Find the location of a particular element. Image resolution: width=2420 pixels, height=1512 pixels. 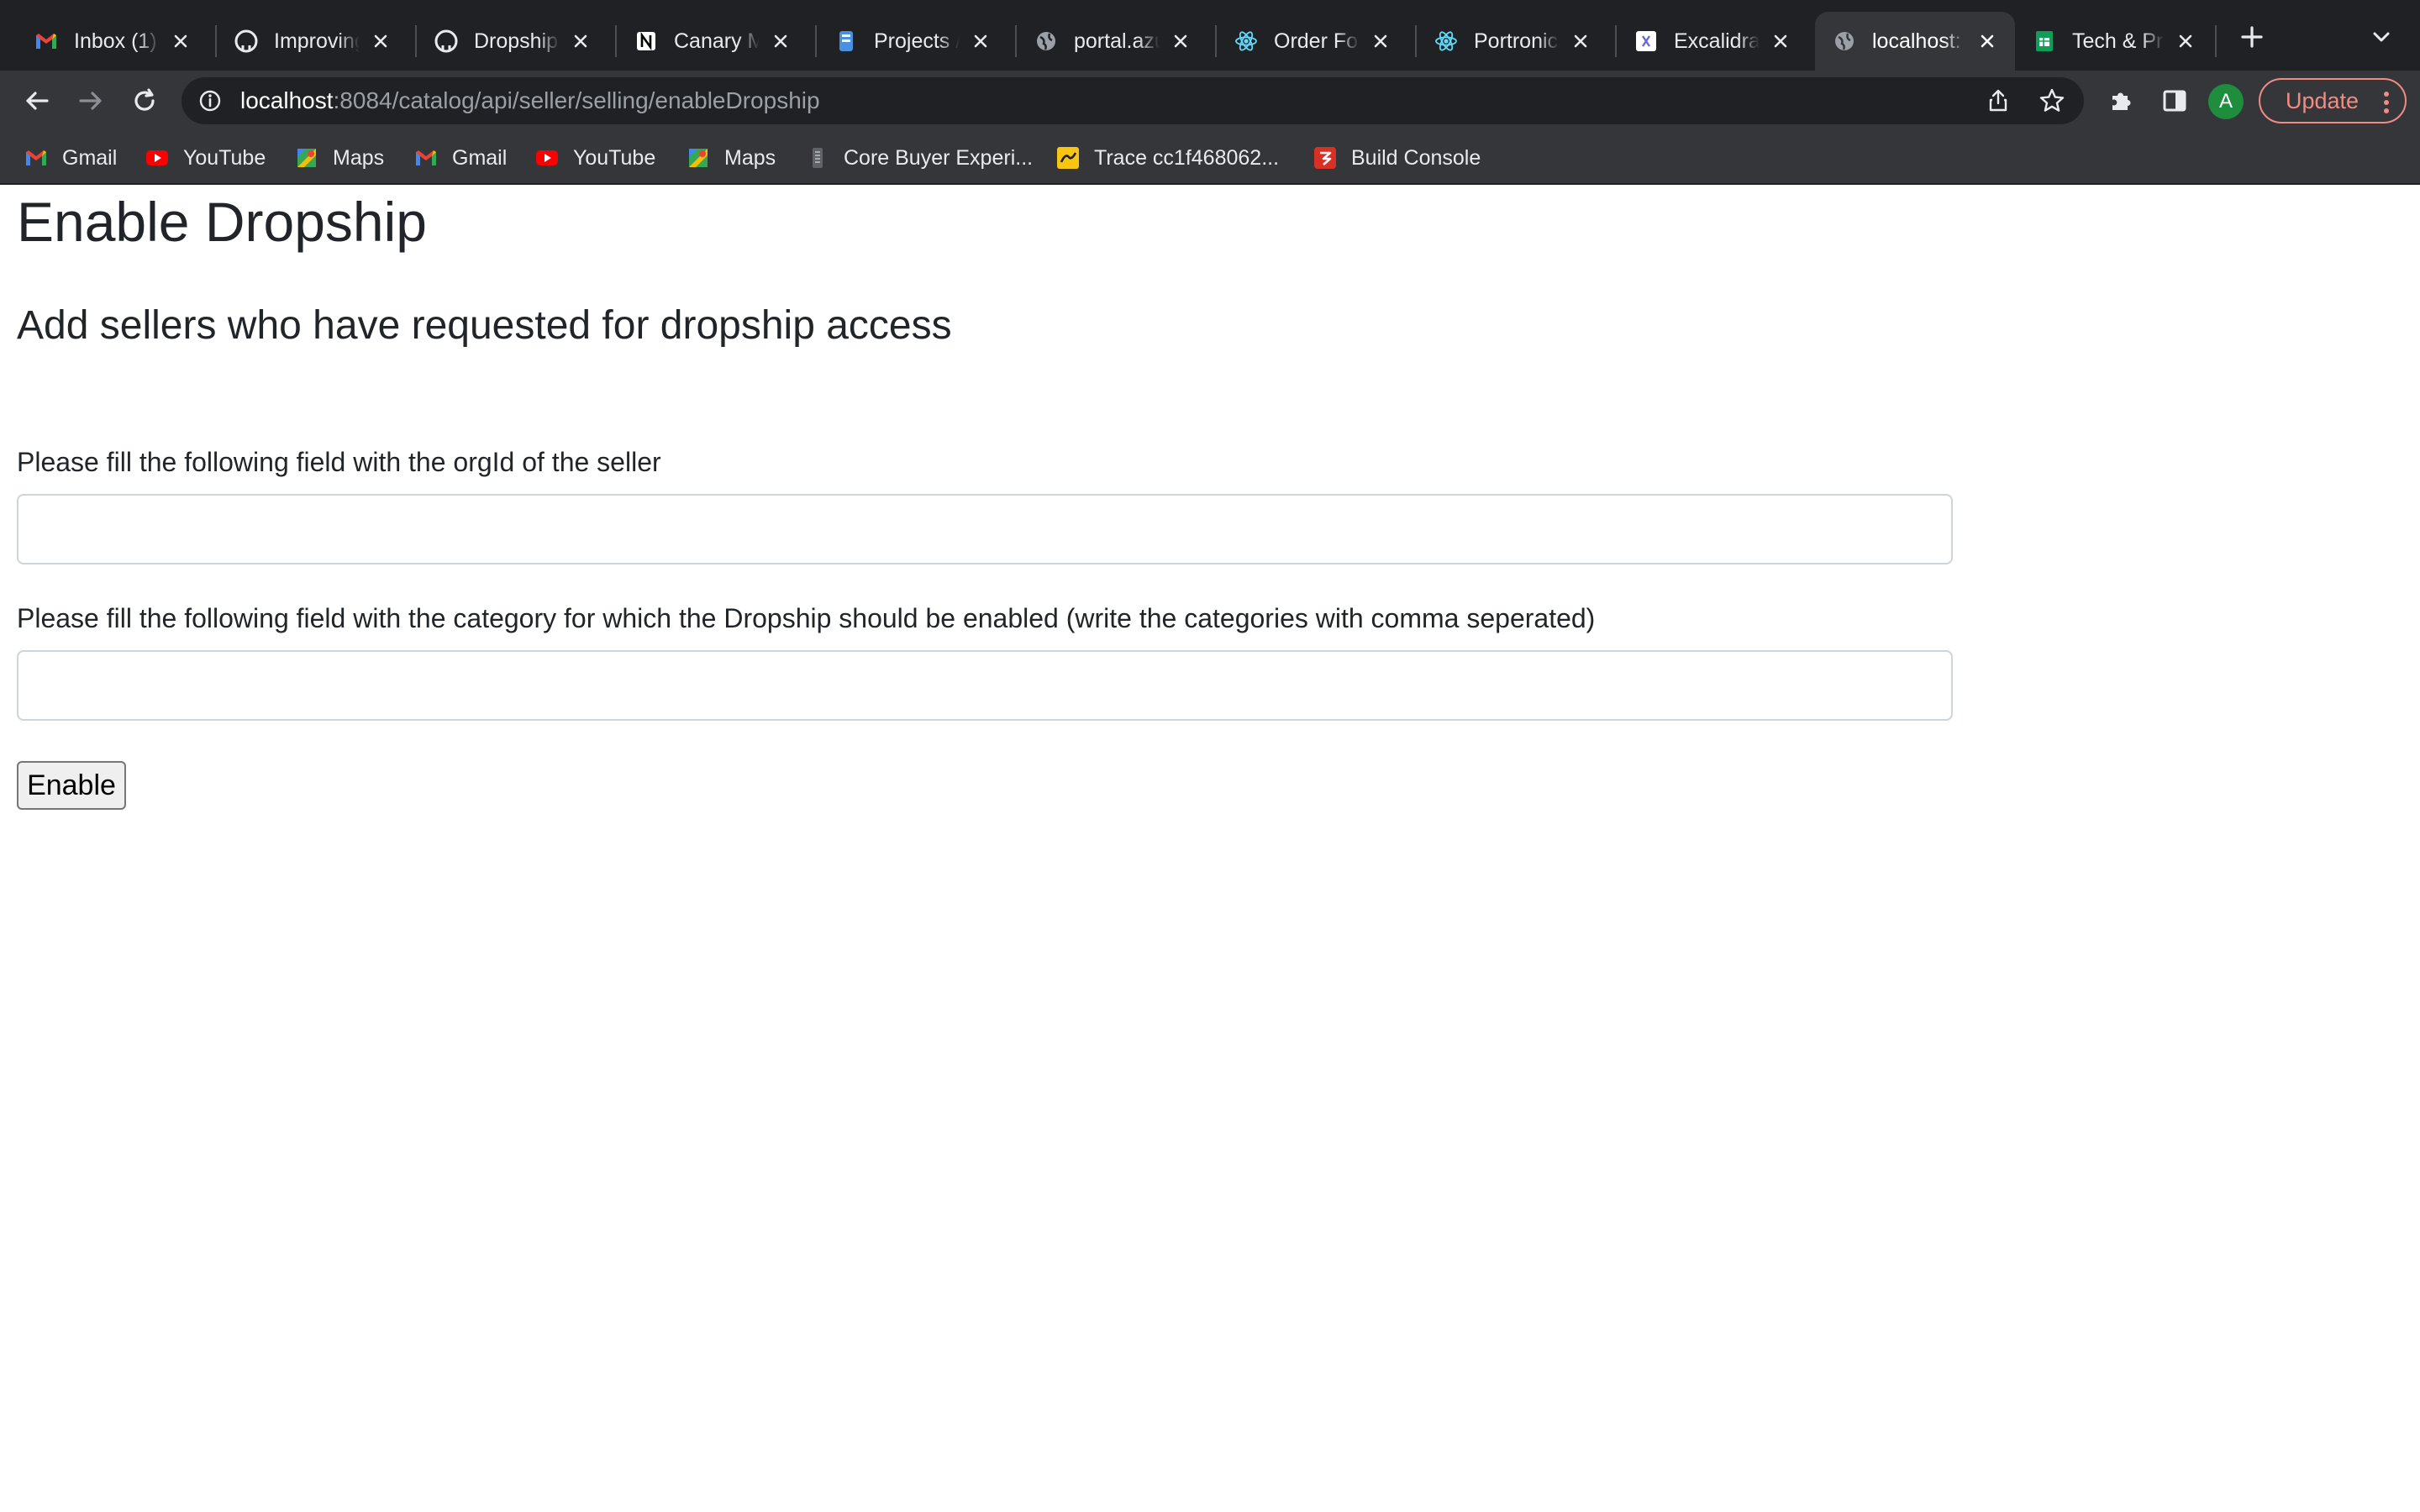

chevron-down-icon is located at coordinates (2381, 39).